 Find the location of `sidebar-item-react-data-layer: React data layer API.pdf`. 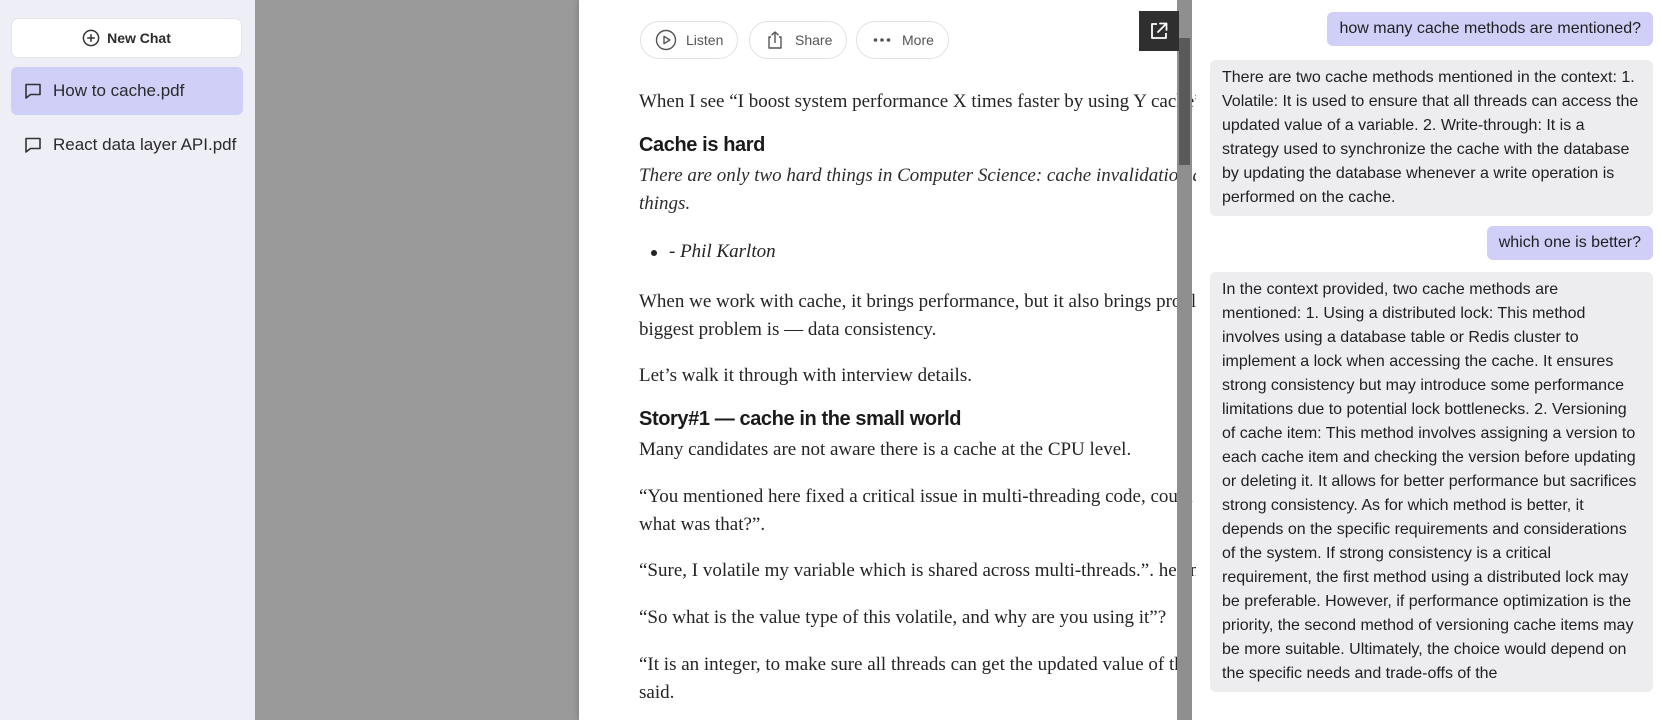

sidebar-item-react-data-layer: React data layer API.pdf is located at coordinates (127, 145).